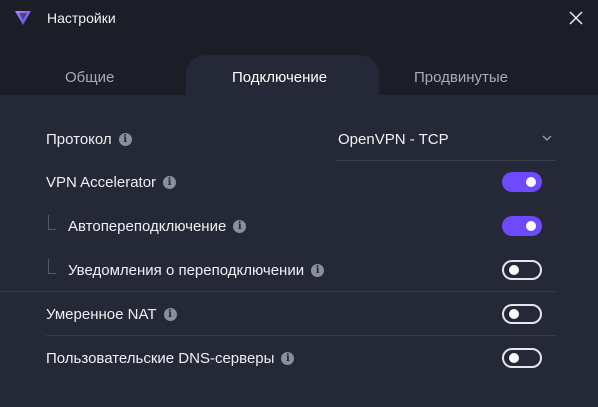 Image resolution: width=598 pixels, height=407 pixels. Describe the element at coordinates (522, 226) in the screenshot. I see `auto-reconnect-toggle` at that location.